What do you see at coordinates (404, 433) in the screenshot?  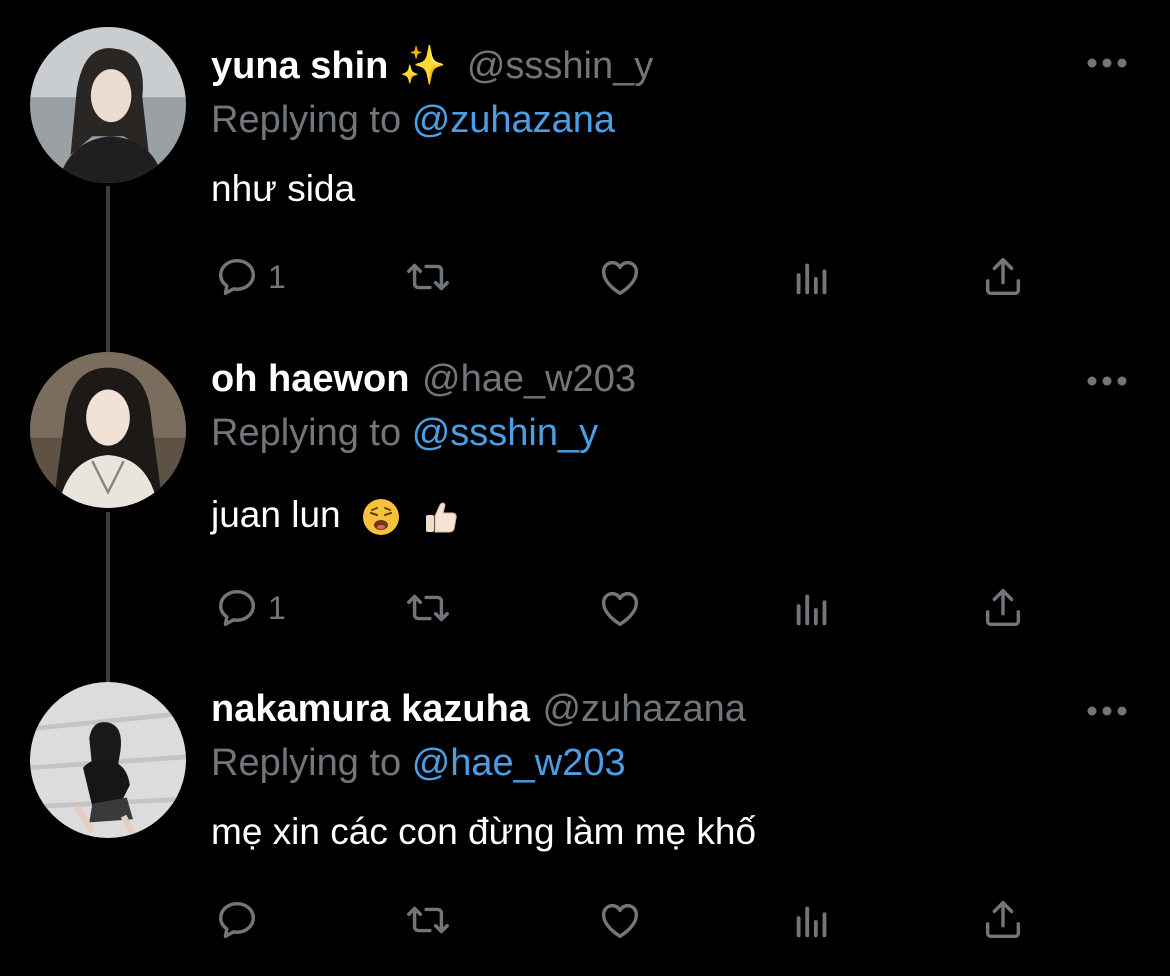 I see `replying-to: Replying to @ssshin_y` at bounding box center [404, 433].